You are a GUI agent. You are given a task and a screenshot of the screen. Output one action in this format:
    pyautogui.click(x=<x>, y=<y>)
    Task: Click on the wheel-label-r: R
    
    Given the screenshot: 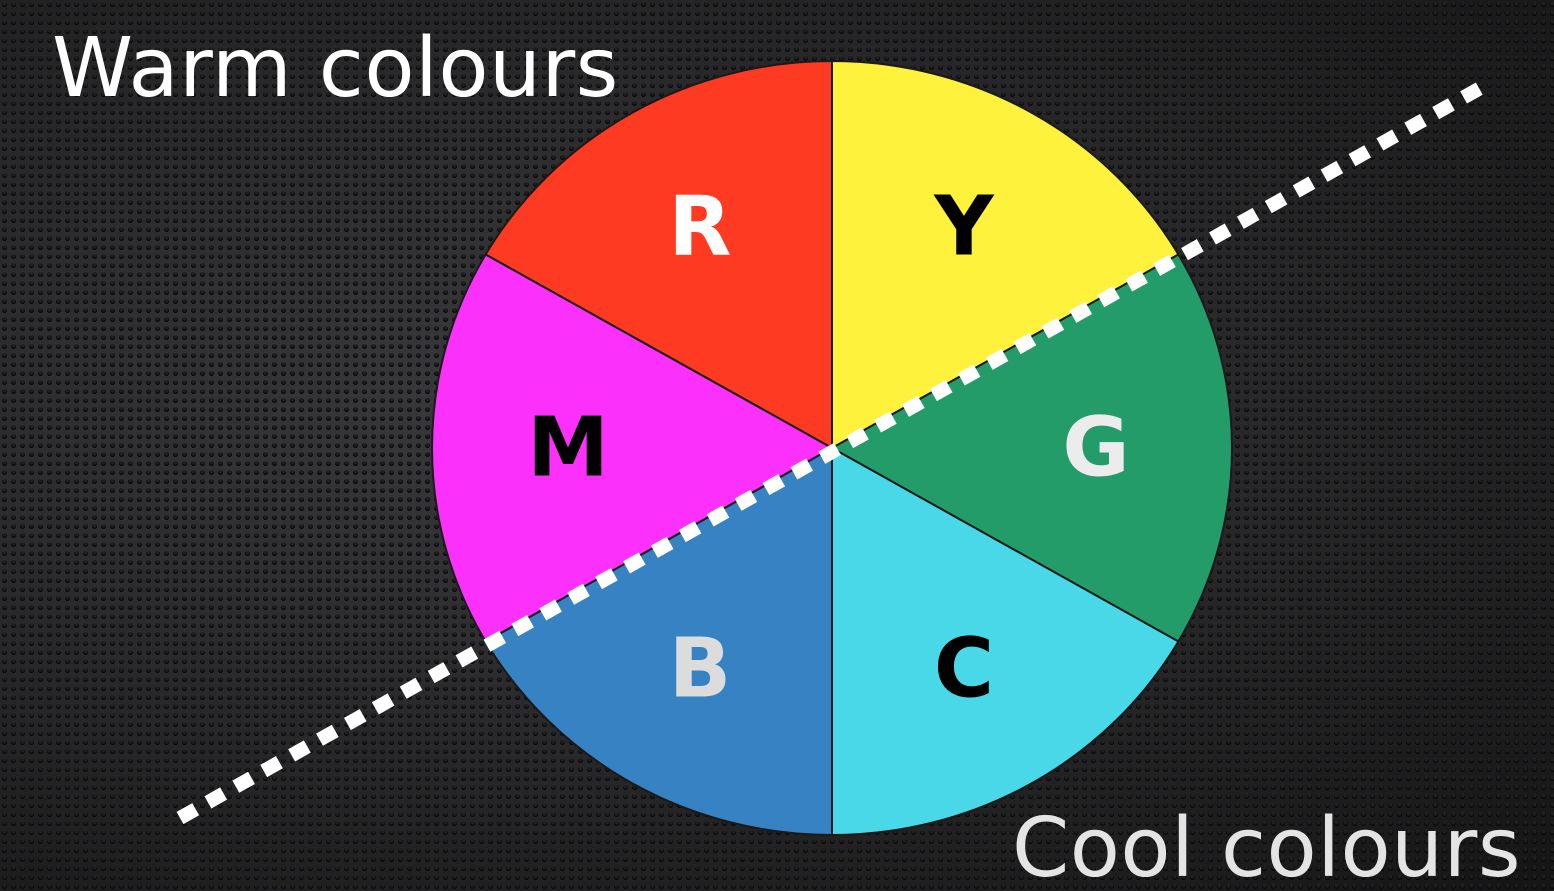 What is the action you would take?
    pyautogui.click(x=699, y=226)
    